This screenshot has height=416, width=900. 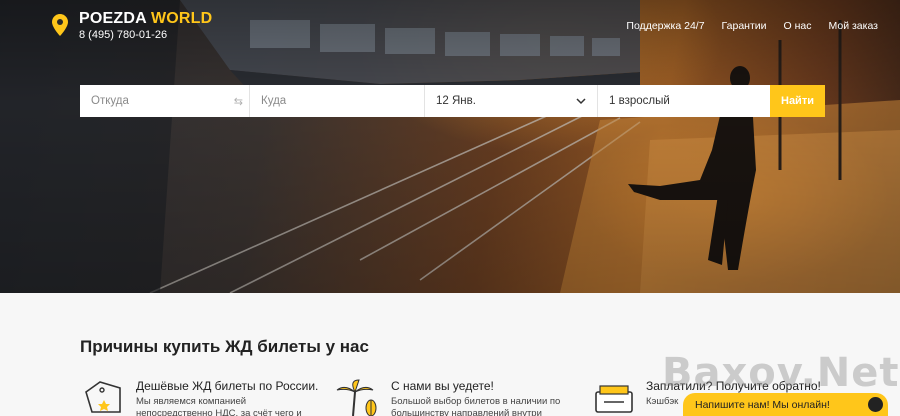 I want to click on site-logo: POEZDA WORLD, so click(x=145, y=19).